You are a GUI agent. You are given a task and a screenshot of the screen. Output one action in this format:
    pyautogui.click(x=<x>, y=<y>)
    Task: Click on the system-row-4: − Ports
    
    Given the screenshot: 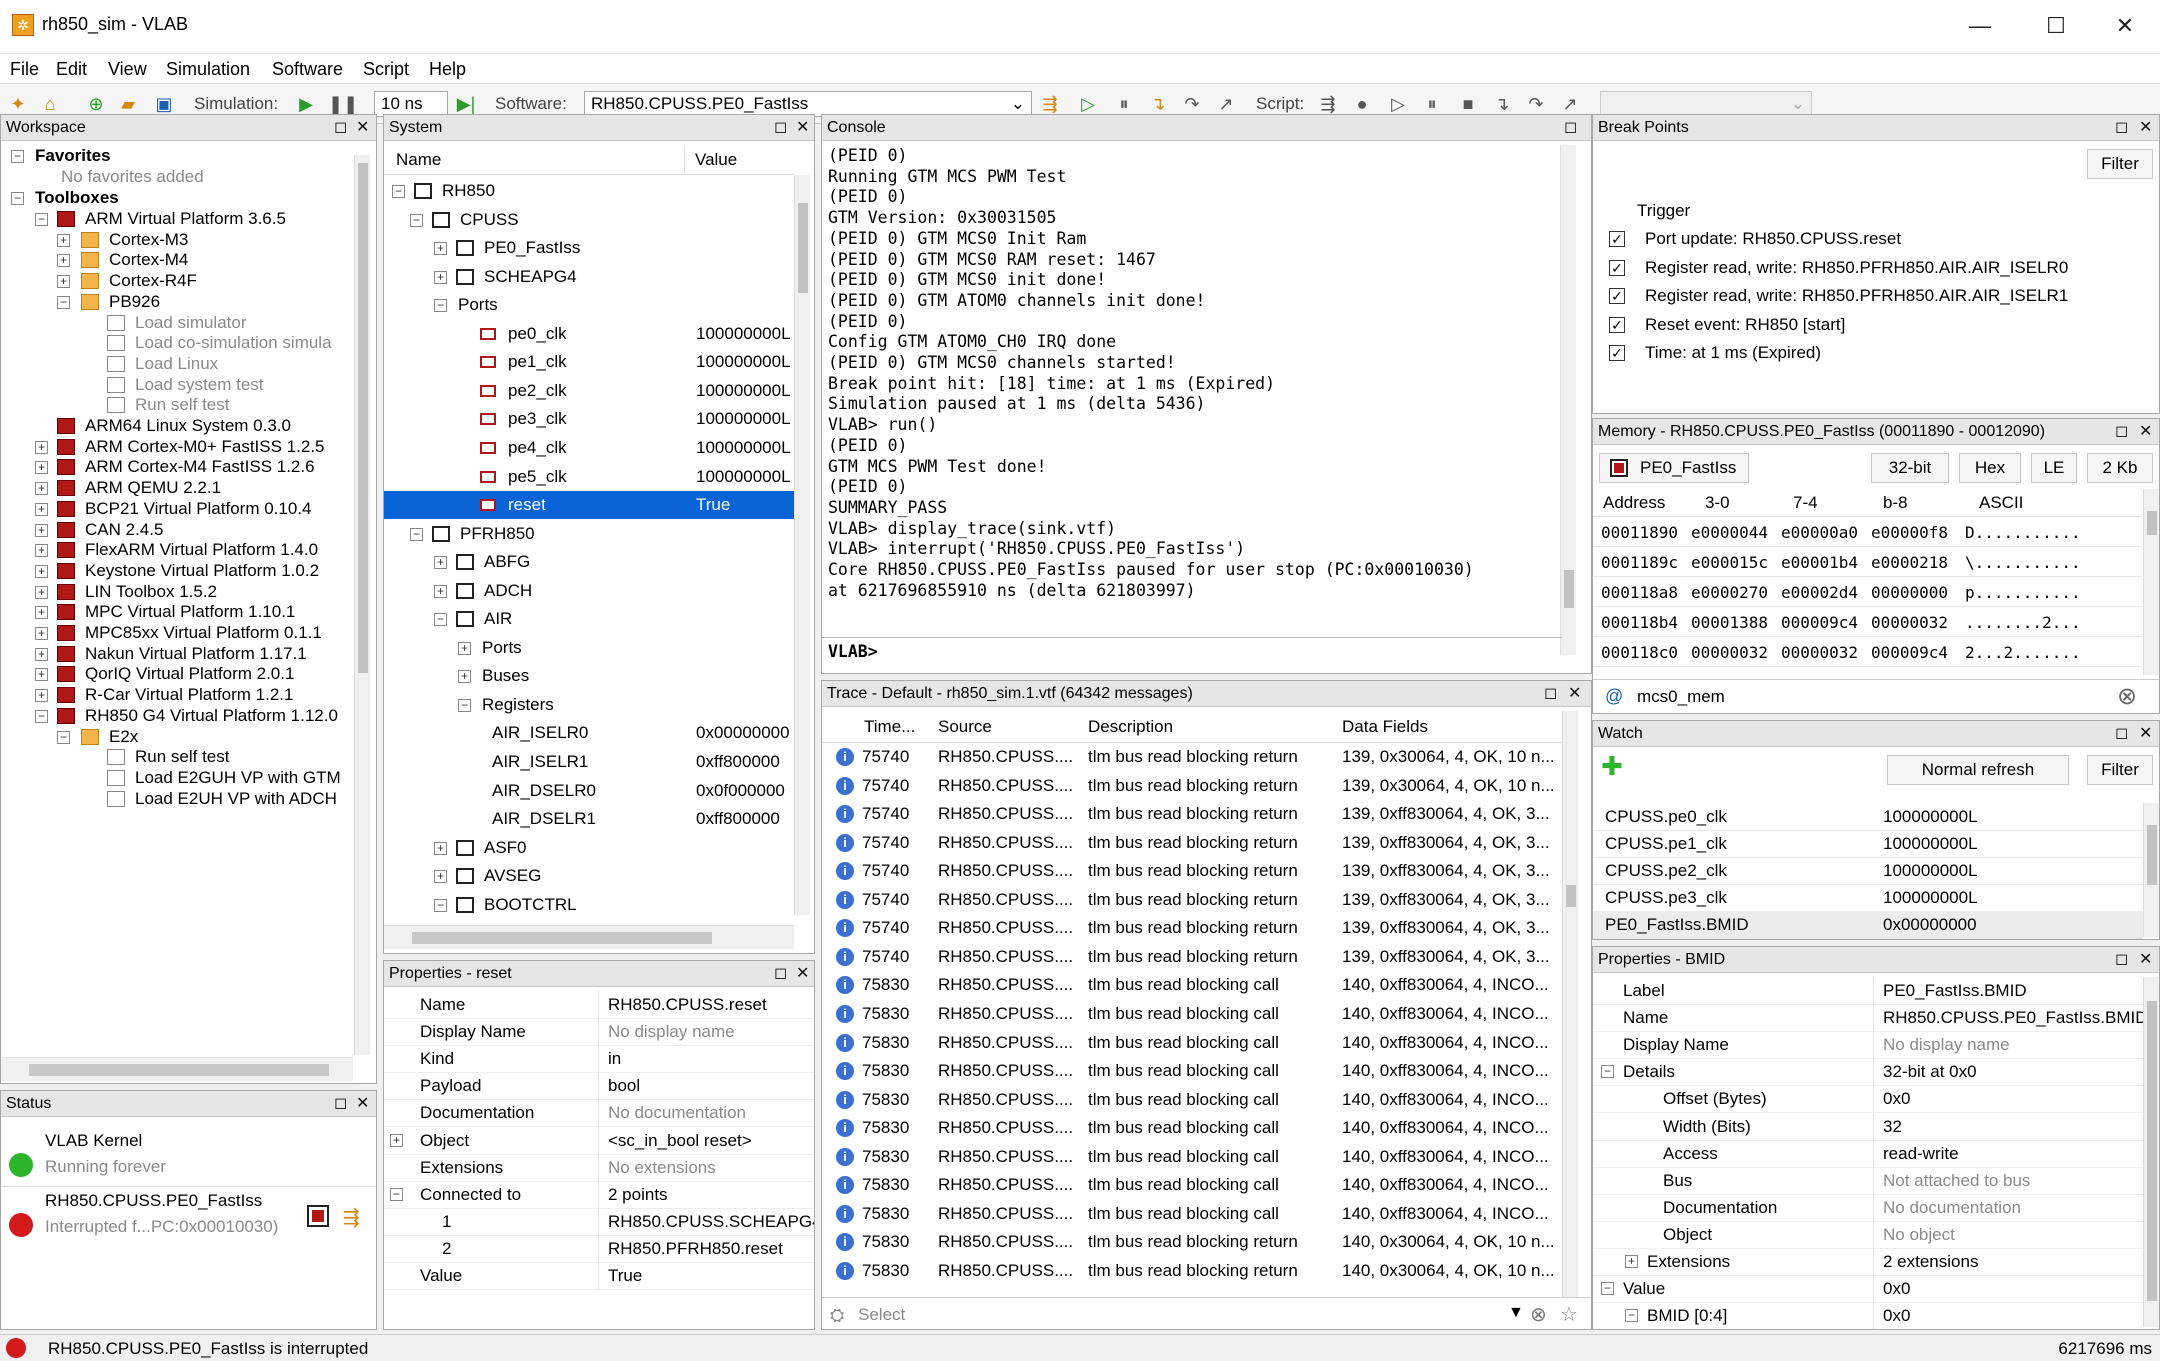 What is the action you would take?
    pyautogui.click(x=589, y=305)
    